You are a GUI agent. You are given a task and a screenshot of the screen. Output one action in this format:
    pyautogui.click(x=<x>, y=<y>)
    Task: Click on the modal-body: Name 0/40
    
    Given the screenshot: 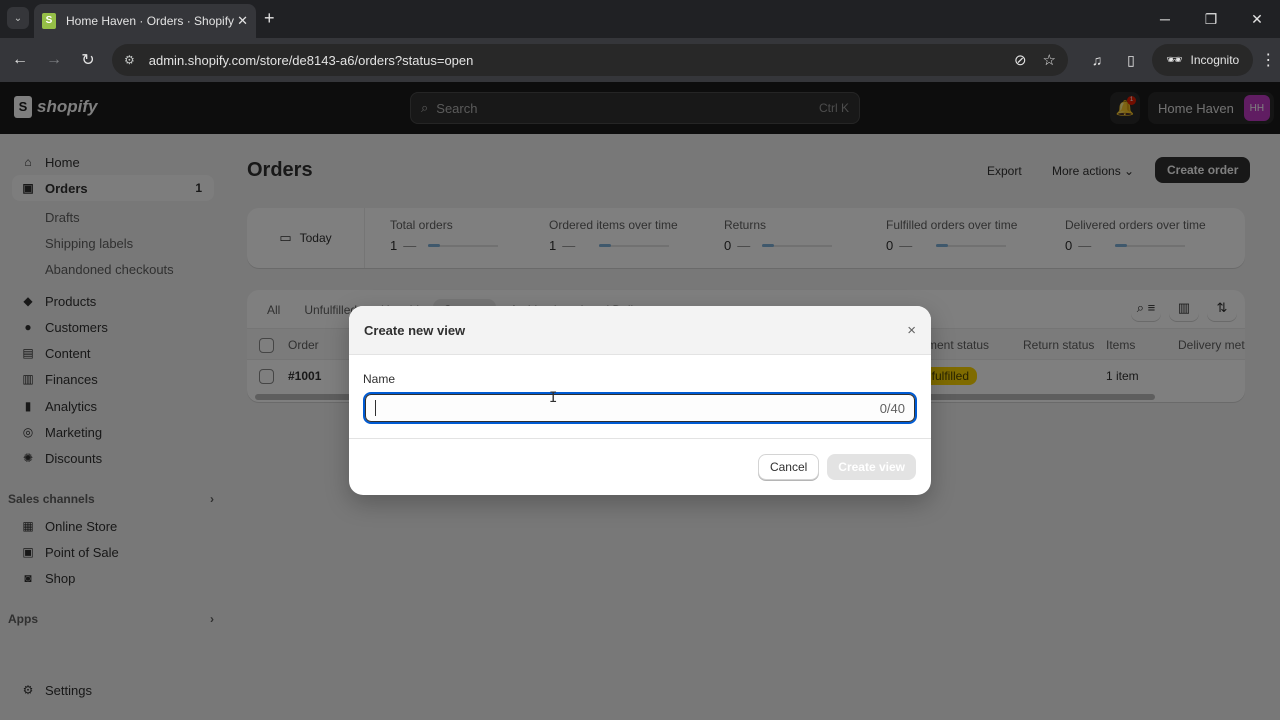 What is the action you would take?
    pyautogui.click(x=640, y=397)
    